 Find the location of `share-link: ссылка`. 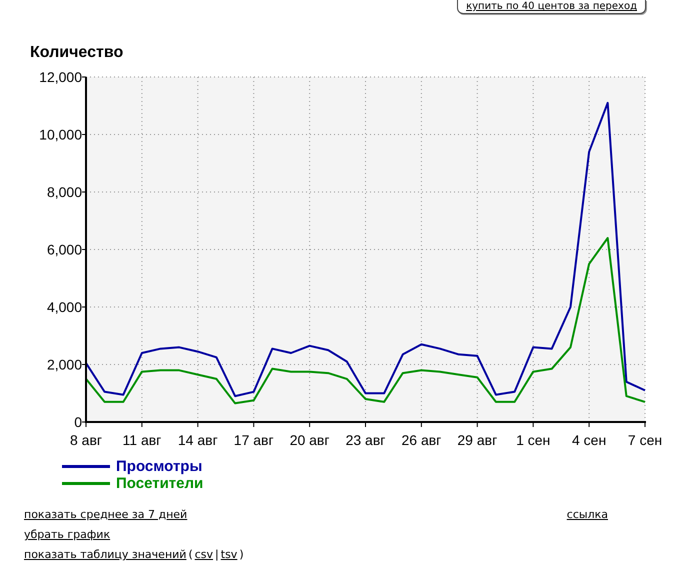

share-link: ссылка is located at coordinates (587, 515).